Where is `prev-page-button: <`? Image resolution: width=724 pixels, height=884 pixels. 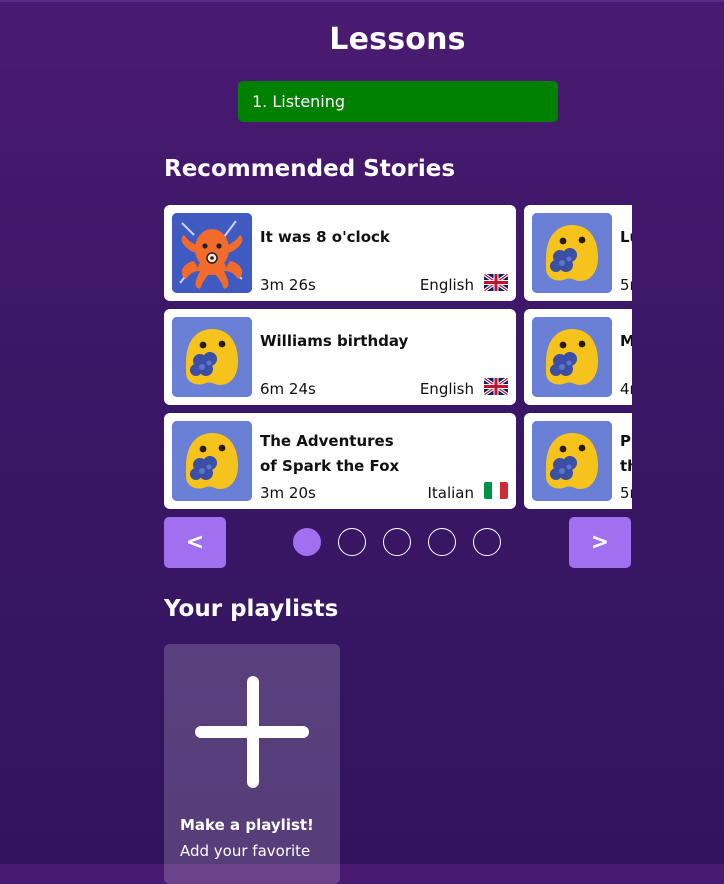 prev-page-button: < is located at coordinates (195, 542).